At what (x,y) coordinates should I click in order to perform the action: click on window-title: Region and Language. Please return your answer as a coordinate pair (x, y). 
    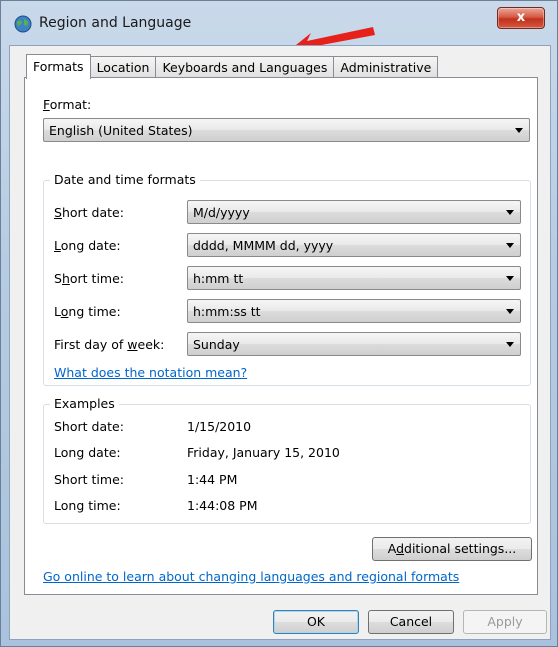
    Looking at the image, I should click on (115, 23).